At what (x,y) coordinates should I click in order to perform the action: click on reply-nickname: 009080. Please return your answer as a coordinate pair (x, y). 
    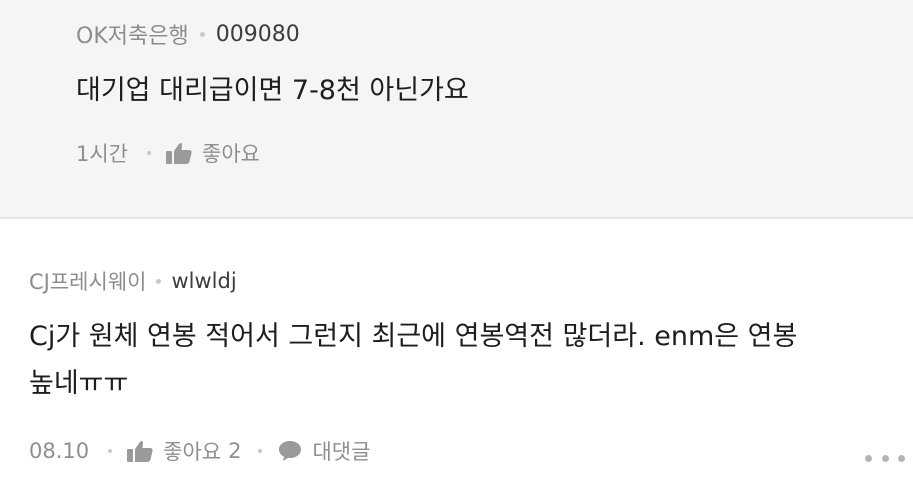
    Looking at the image, I should click on (257, 34).